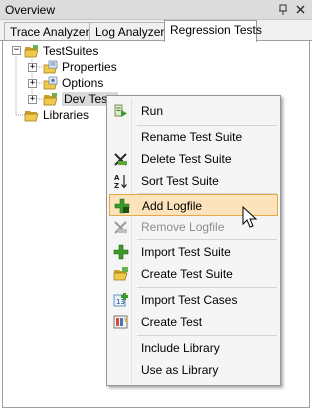 This screenshot has height=410, width=320. Describe the element at coordinates (172, 206) in the screenshot. I see `menu-item-label: Add Logfile` at that location.